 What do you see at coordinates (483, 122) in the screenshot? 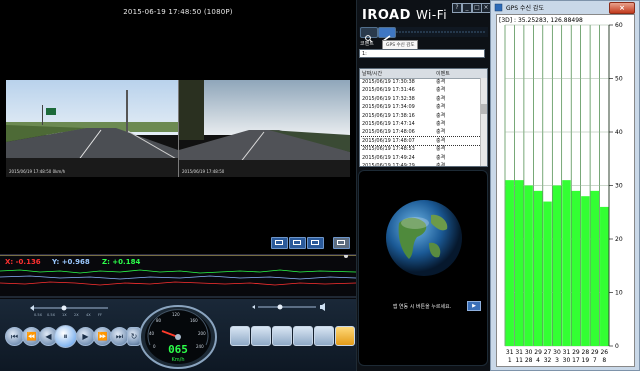
I see `event-list-scrollbar` at bounding box center [483, 122].